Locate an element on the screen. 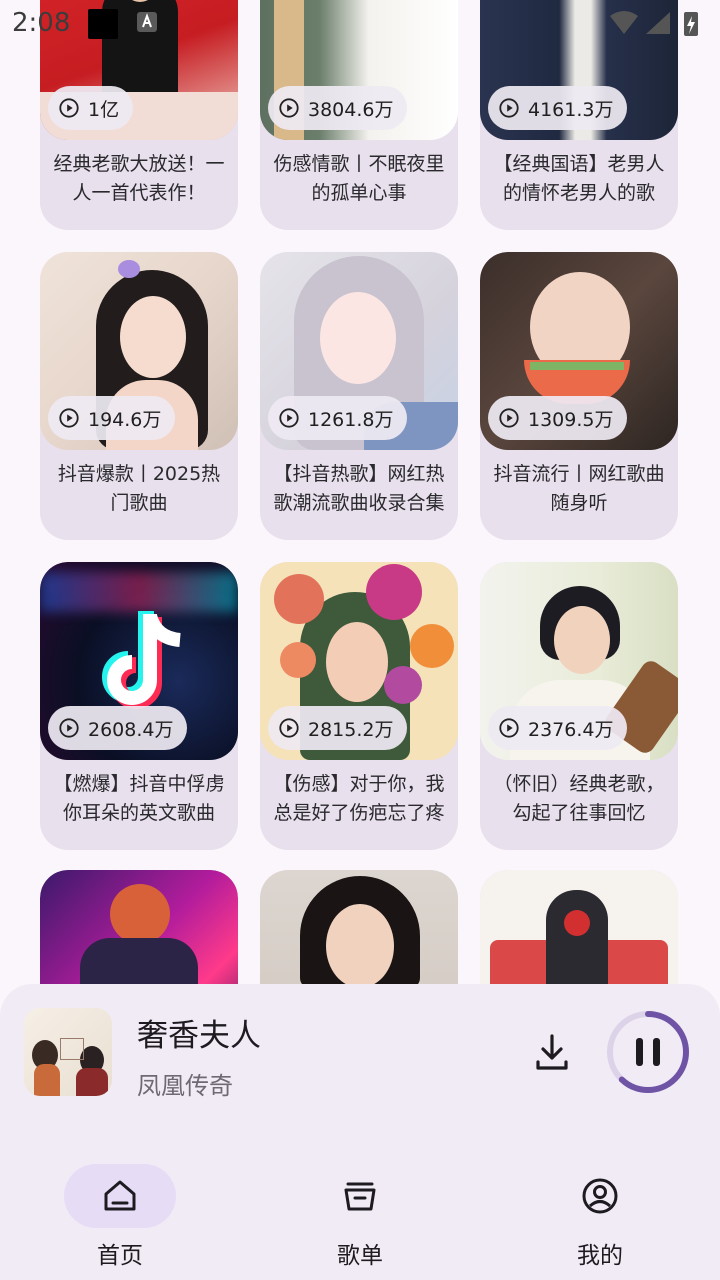  playlist-card: 2608.4万 【燃爆】抖音中俘虏你耳朵的英文歌曲 is located at coordinates (139, 706).